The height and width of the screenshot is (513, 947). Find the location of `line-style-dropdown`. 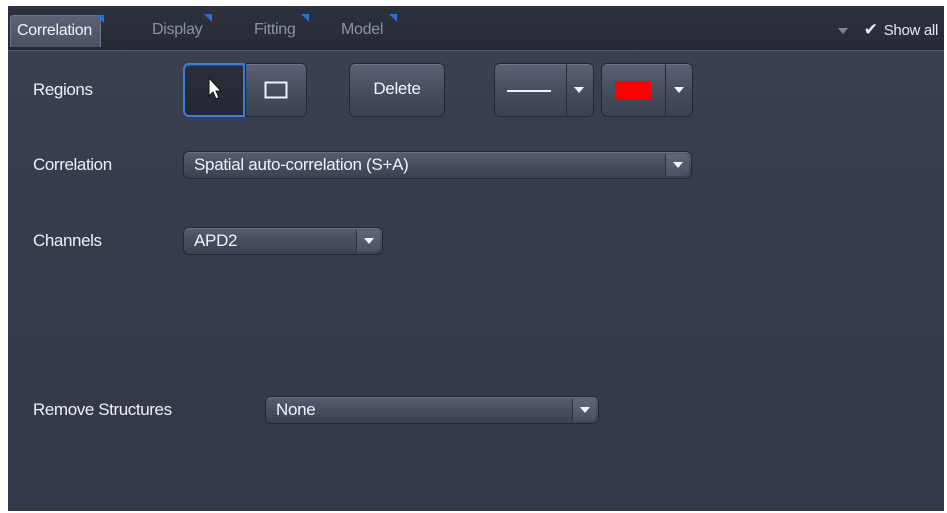

line-style-dropdown is located at coordinates (544, 90).